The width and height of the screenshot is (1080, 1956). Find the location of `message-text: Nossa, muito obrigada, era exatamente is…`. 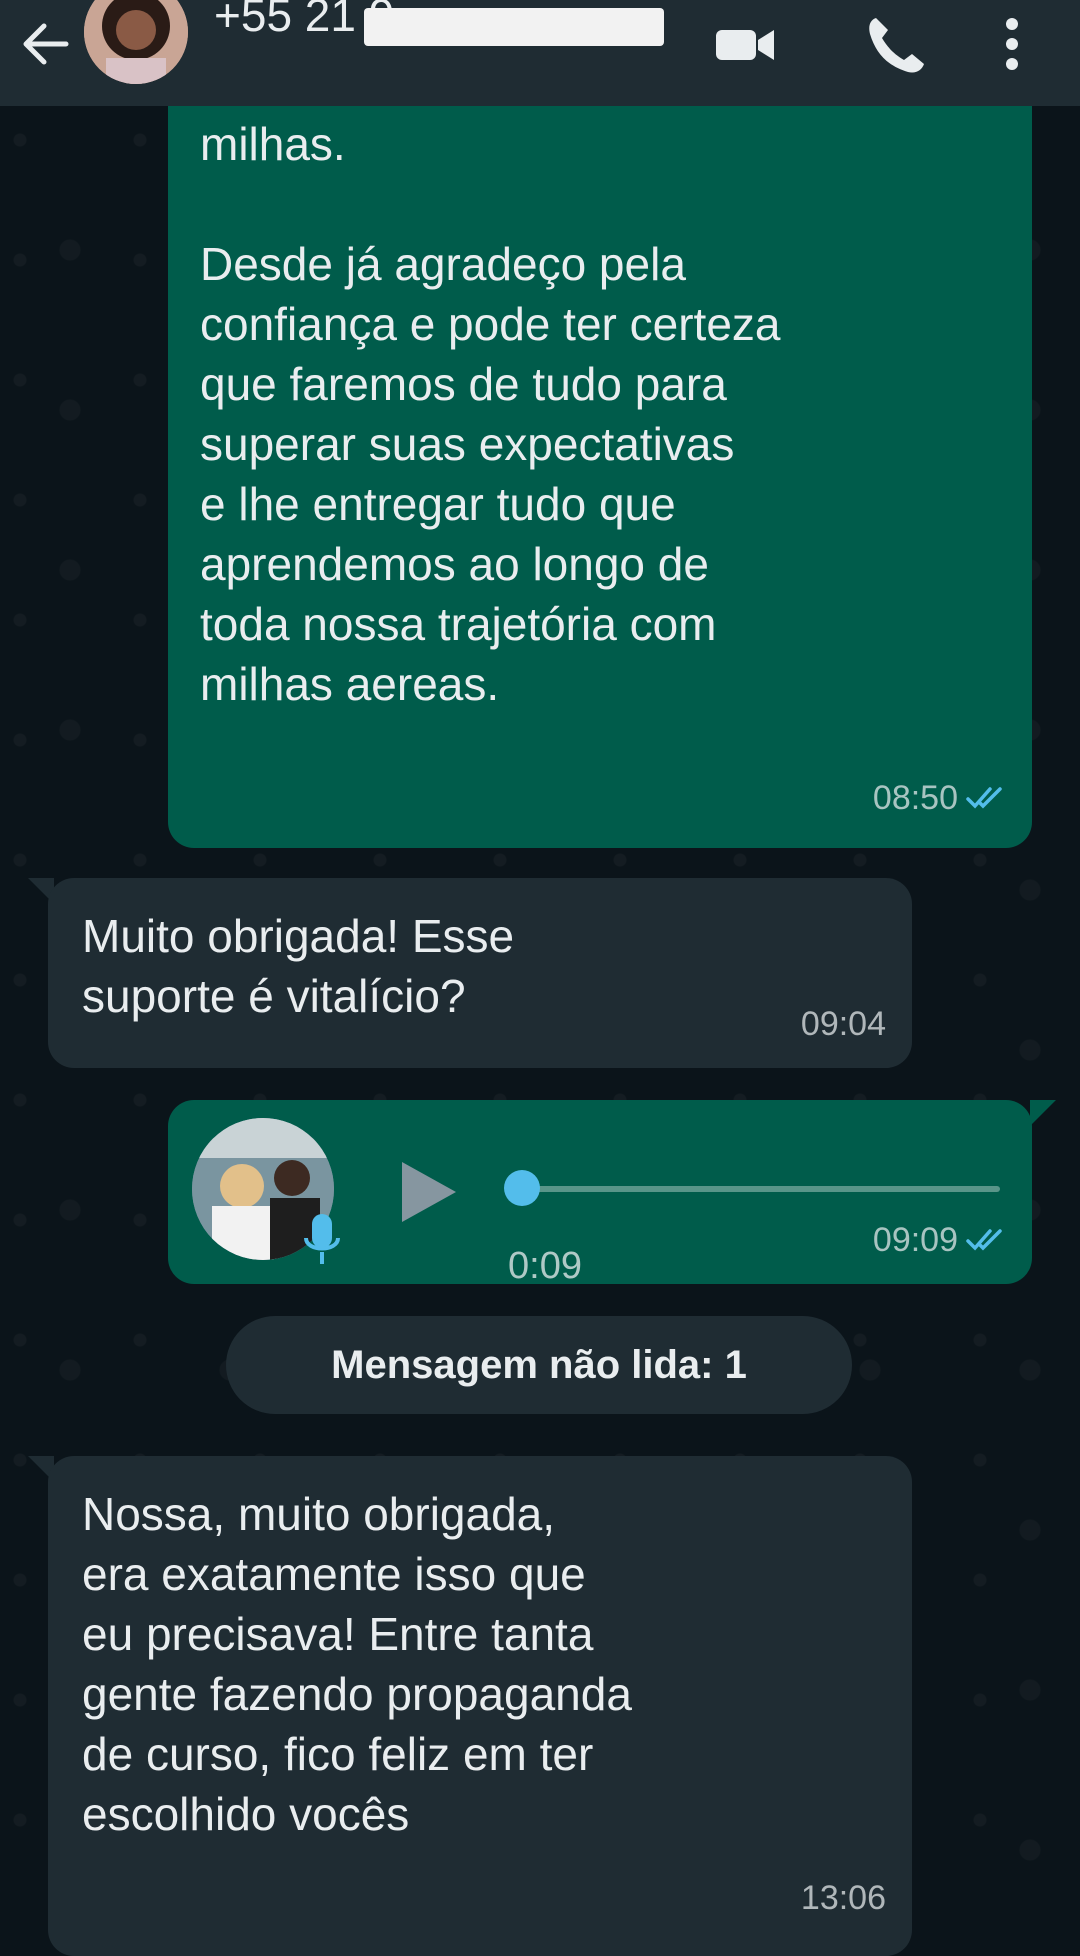

message-text: Nossa, muito obrigada, era exatamente is… is located at coordinates (357, 1664).